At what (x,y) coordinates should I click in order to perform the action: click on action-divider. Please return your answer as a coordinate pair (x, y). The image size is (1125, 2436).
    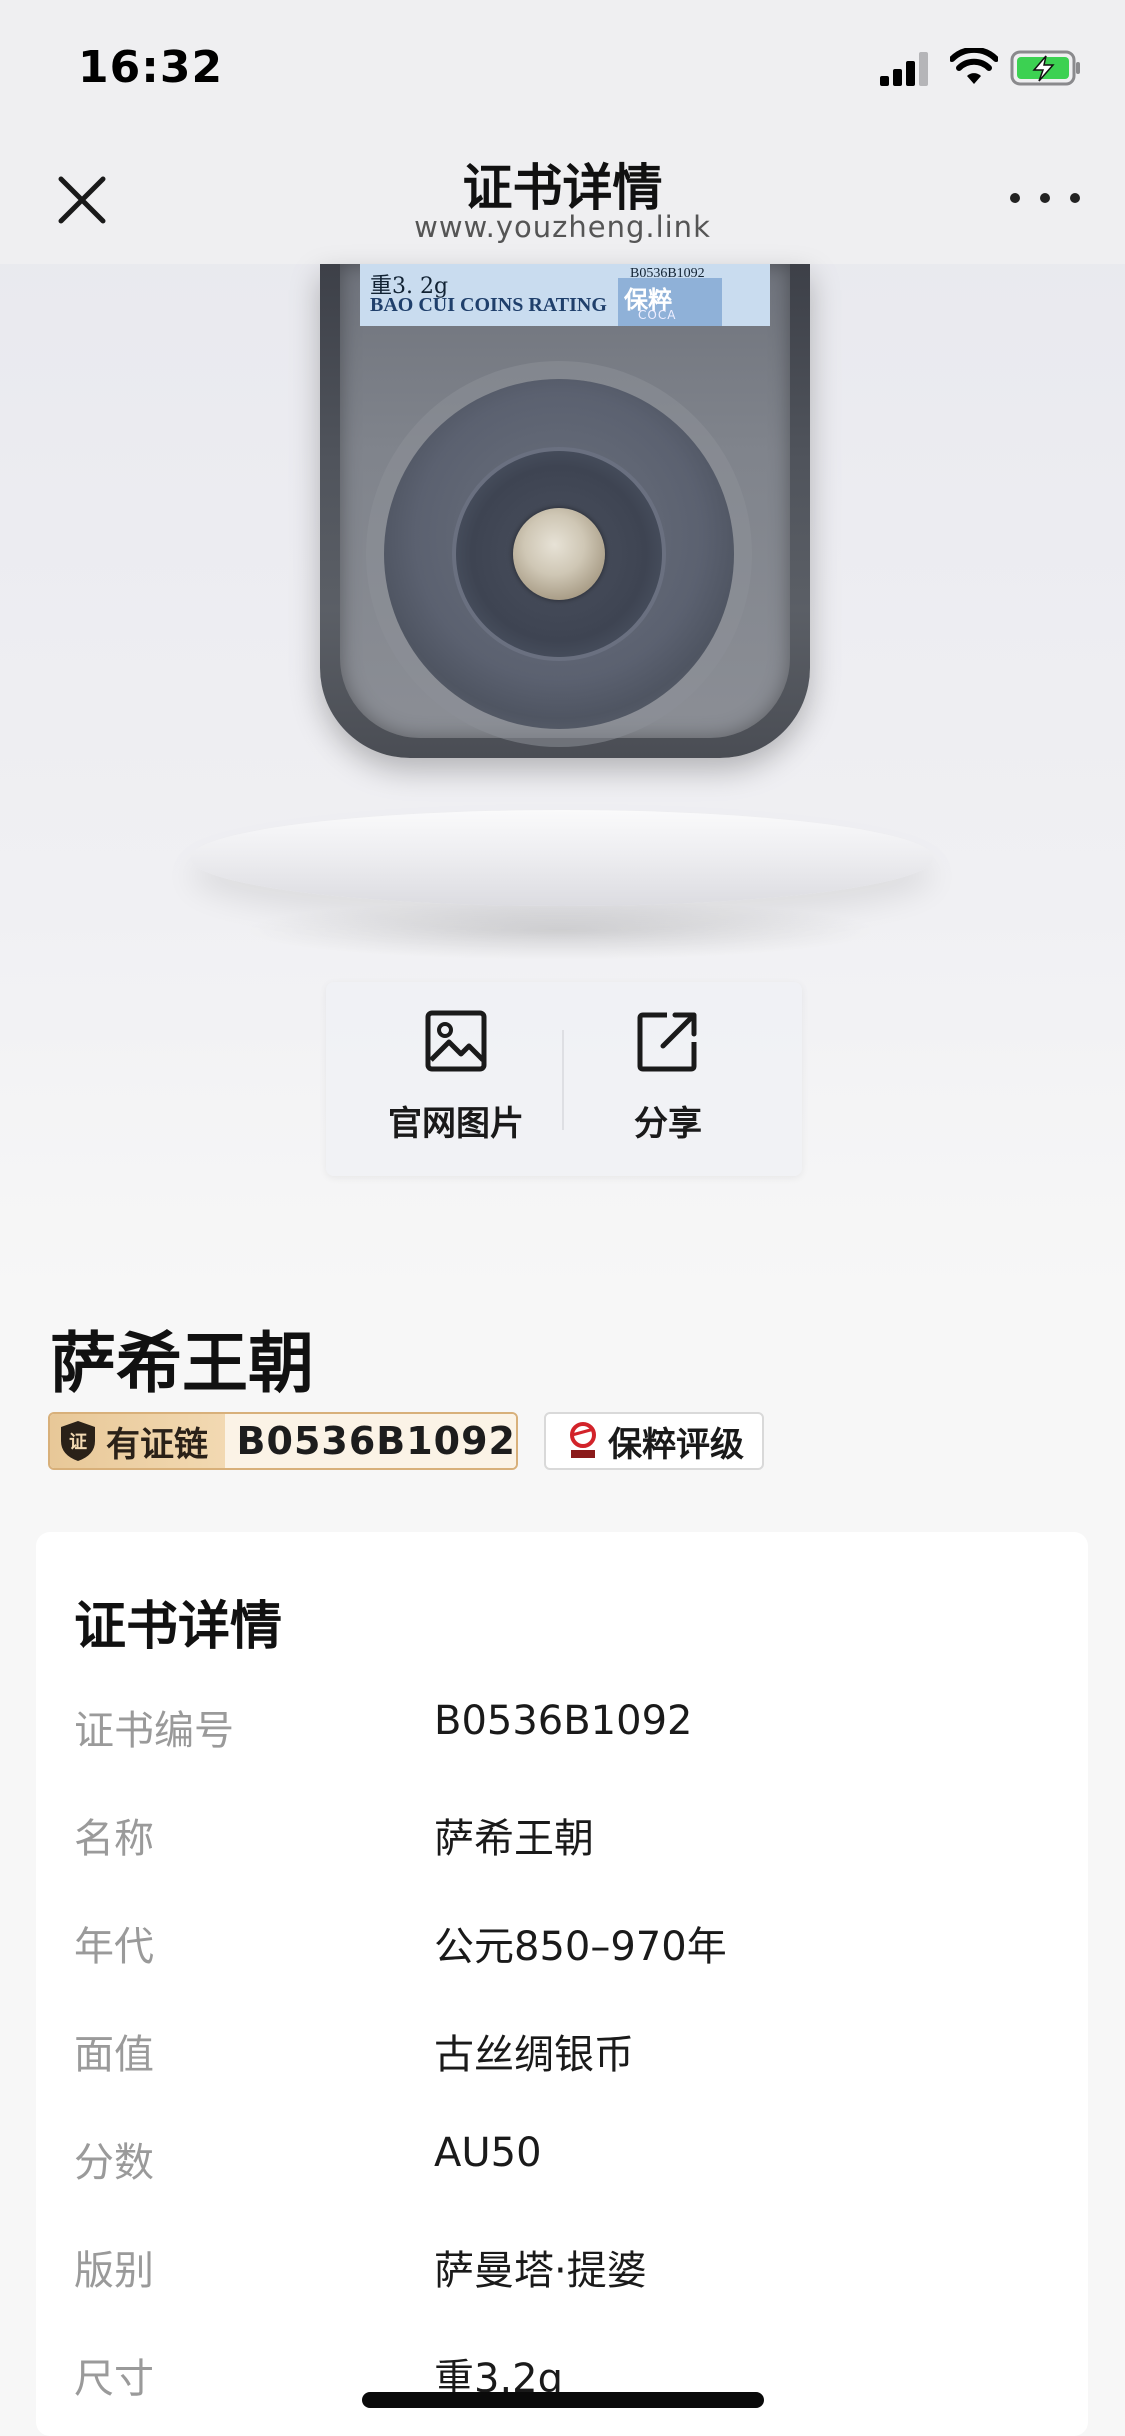
    Looking at the image, I should click on (563, 1080).